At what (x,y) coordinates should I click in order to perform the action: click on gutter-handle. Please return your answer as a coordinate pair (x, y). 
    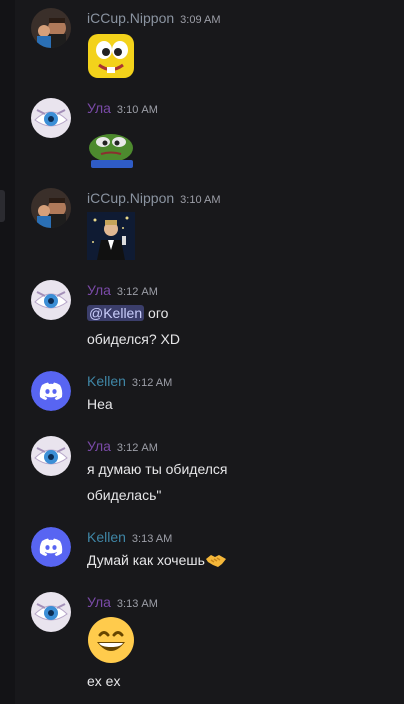
    Looking at the image, I should click on (2, 206).